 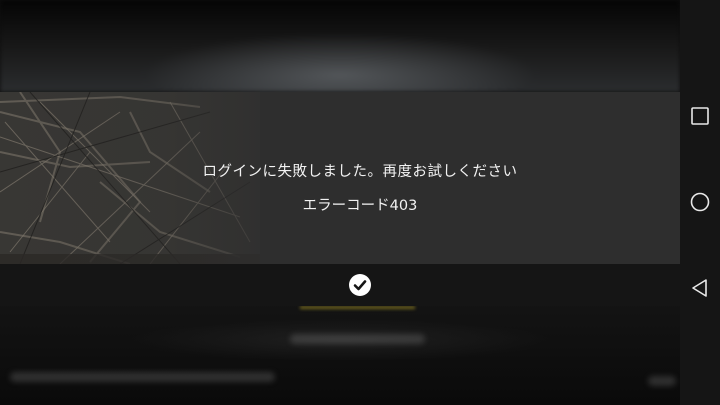 I want to click on square-icon, so click(x=700, y=116).